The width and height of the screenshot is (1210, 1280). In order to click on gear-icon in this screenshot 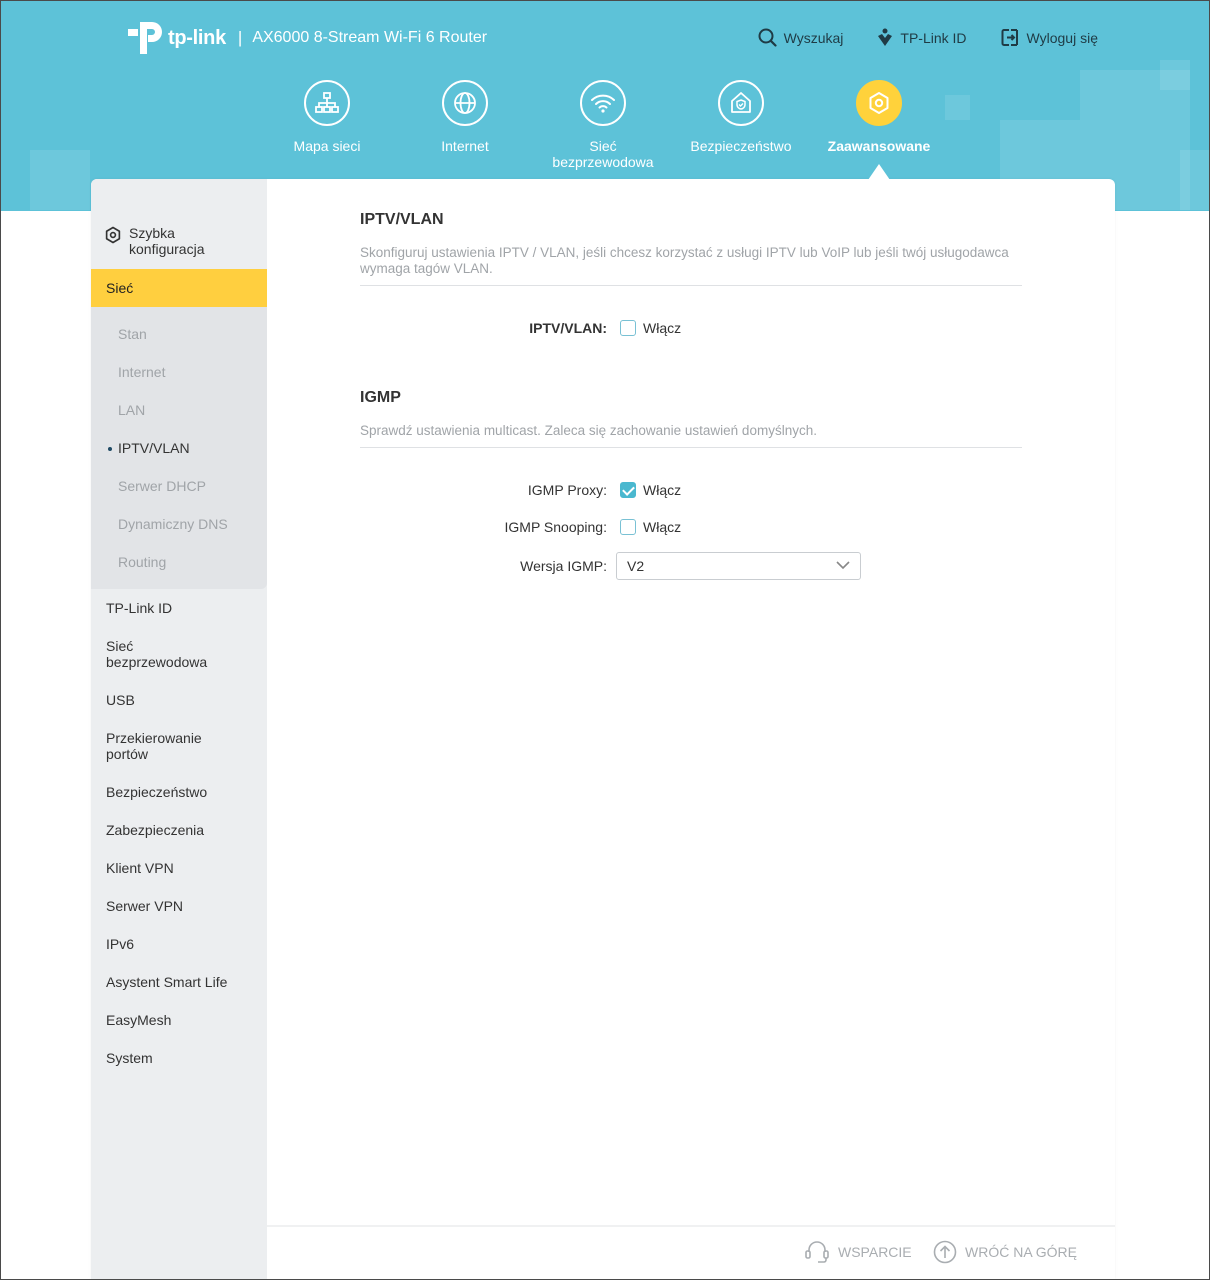, I will do `click(879, 103)`.